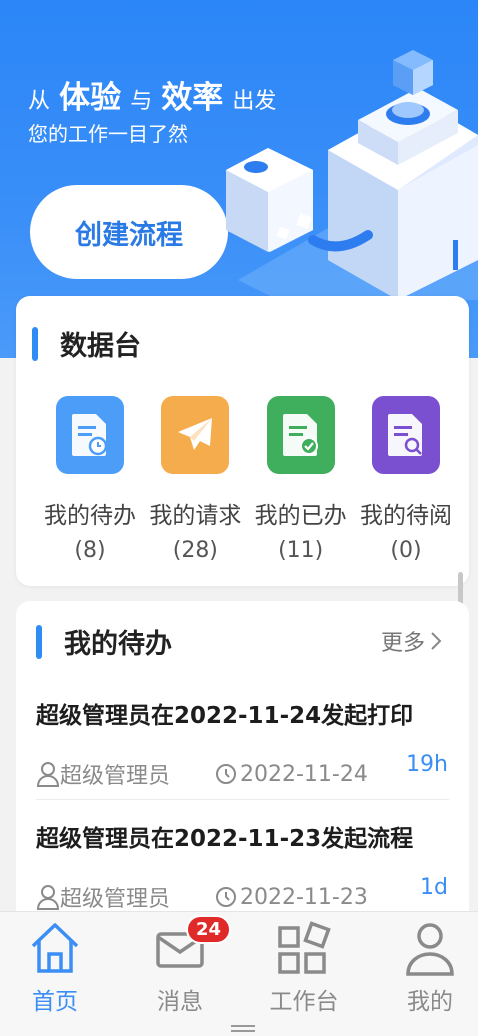 Image resolution: width=478 pixels, height=1036 pixels. Describe the element at coordinates (301, 550) in the screenshot. I see `dashboard-item-count: (11)` at that location.